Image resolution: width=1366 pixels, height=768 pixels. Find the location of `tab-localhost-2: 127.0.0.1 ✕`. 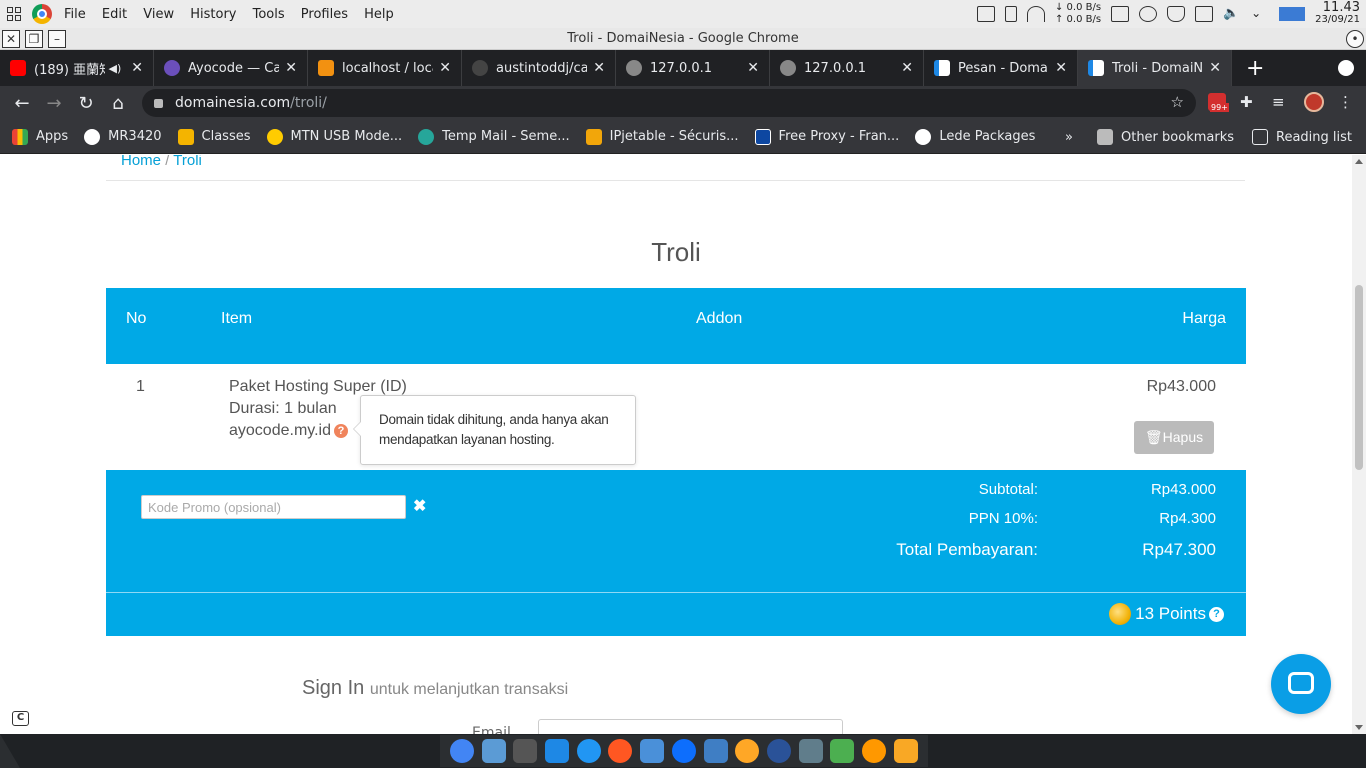

tab-localhost-2: 127.0.0.1 ✕ is located at coordinates (847, 68).